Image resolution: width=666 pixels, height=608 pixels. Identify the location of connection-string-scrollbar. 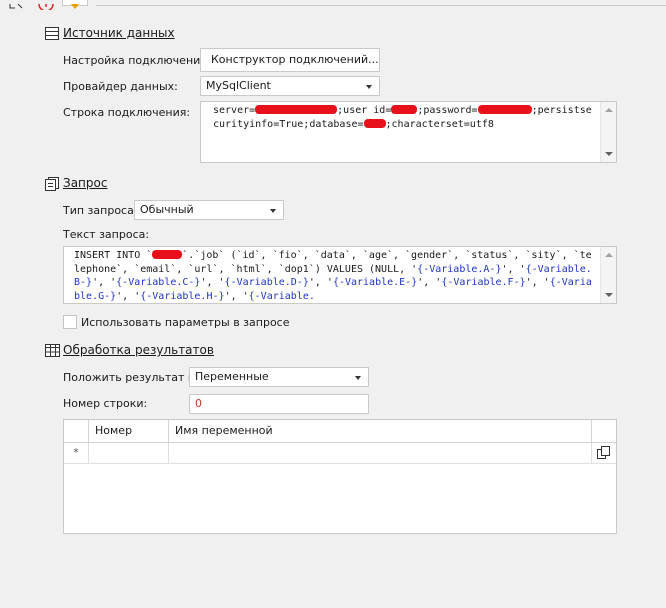
(608, 132).